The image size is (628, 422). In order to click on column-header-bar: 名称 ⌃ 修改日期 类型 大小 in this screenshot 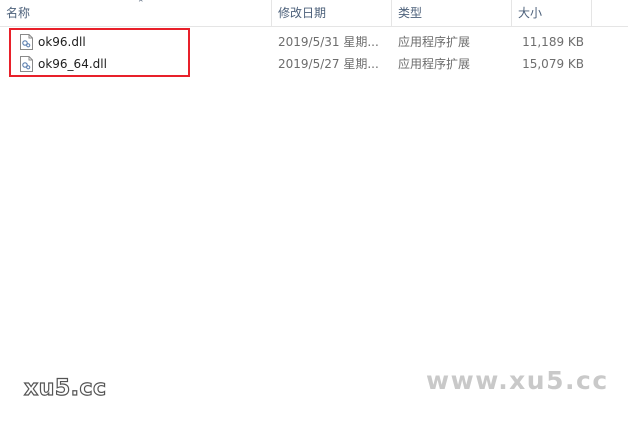, I will do `click(314, 13)`.